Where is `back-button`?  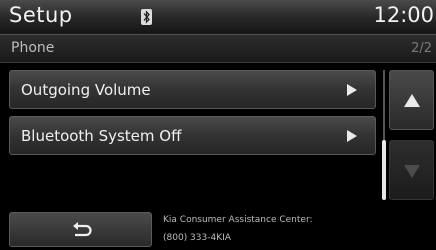
back-button is located at coordinates (80, 229).